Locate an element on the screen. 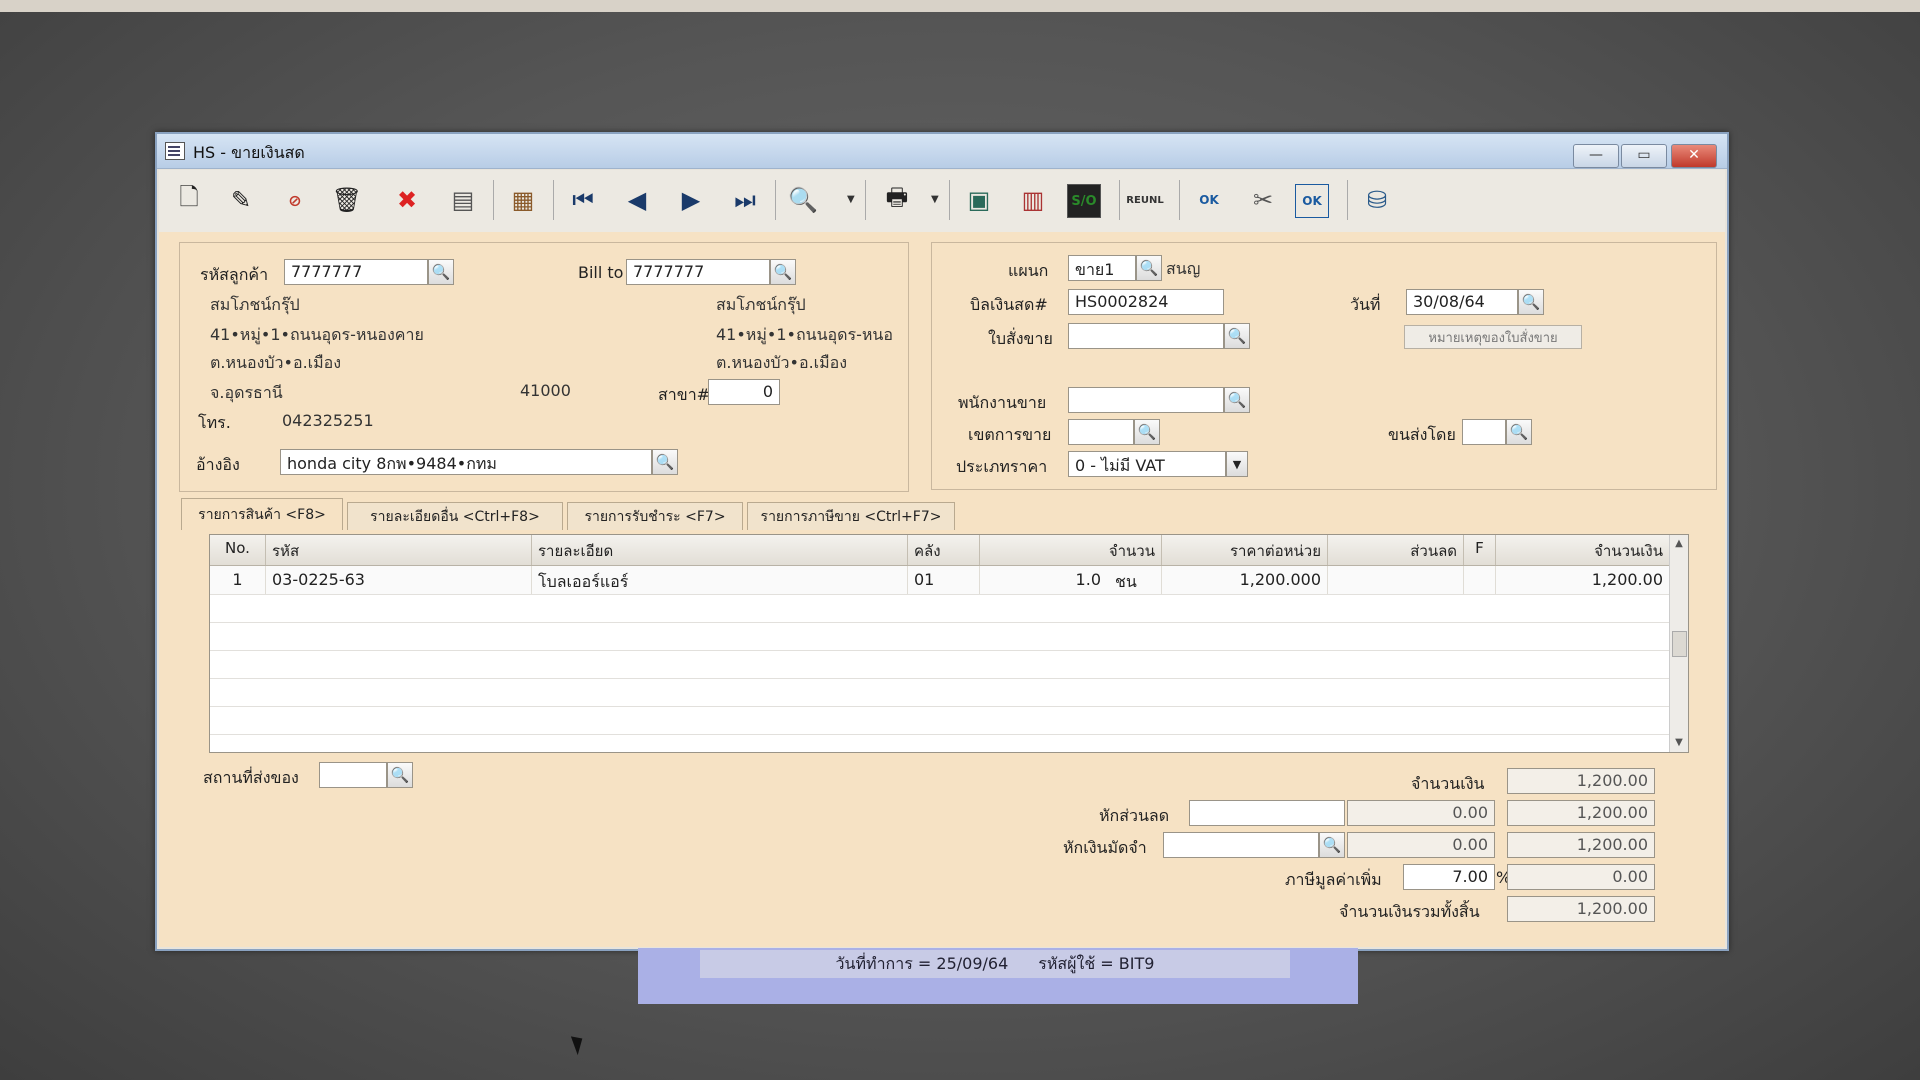  date-label: วันที่ is located at coordinates (1365, 304).